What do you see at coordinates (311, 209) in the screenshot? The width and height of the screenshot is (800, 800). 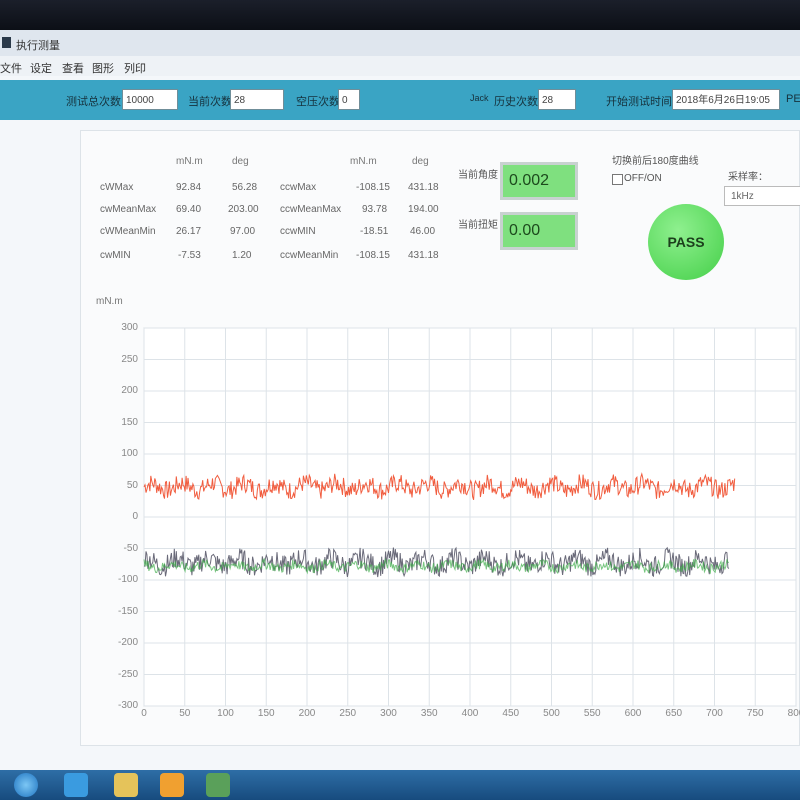 I see `stat-label: ccwMeanMax` at bounding box center [311, 209].